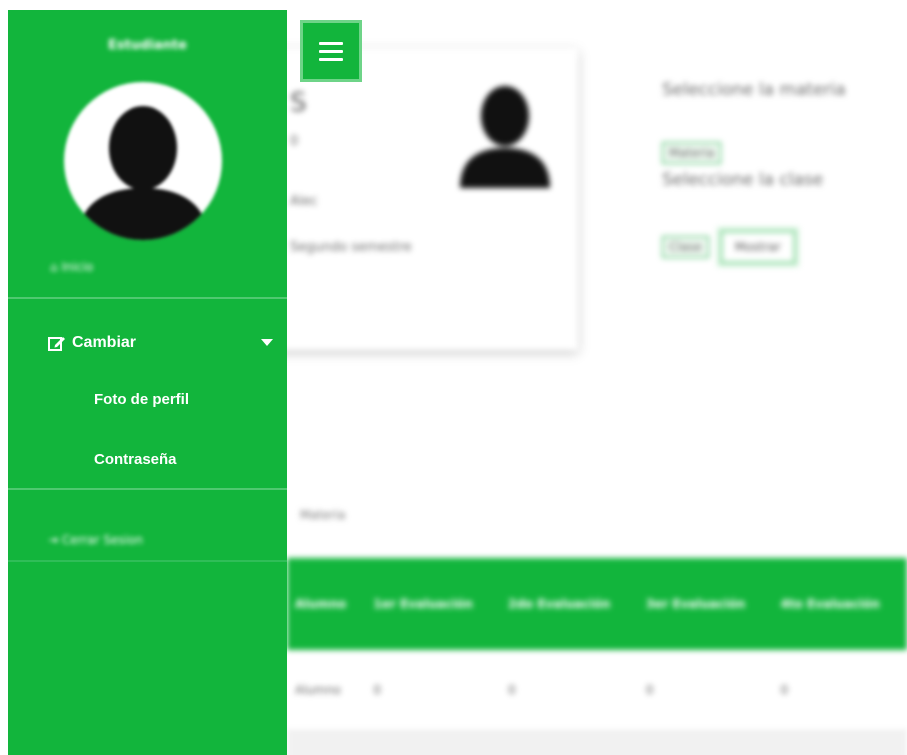 The image size is (907, 755). Describe the element at coordinates (839, 690) in the screenshot. I see `cell-eval-4: 0` at that location.